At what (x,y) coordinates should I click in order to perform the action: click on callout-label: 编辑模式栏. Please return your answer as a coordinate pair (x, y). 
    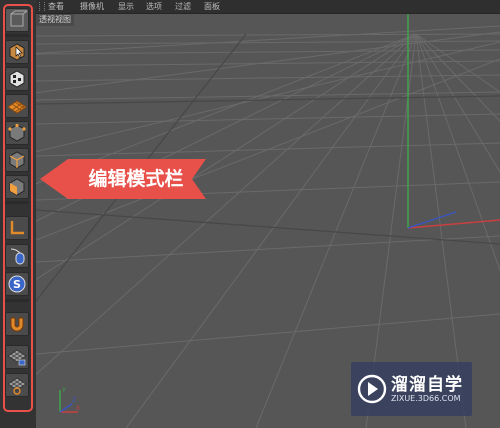
    Looking at the image, I should click on (123, 179).